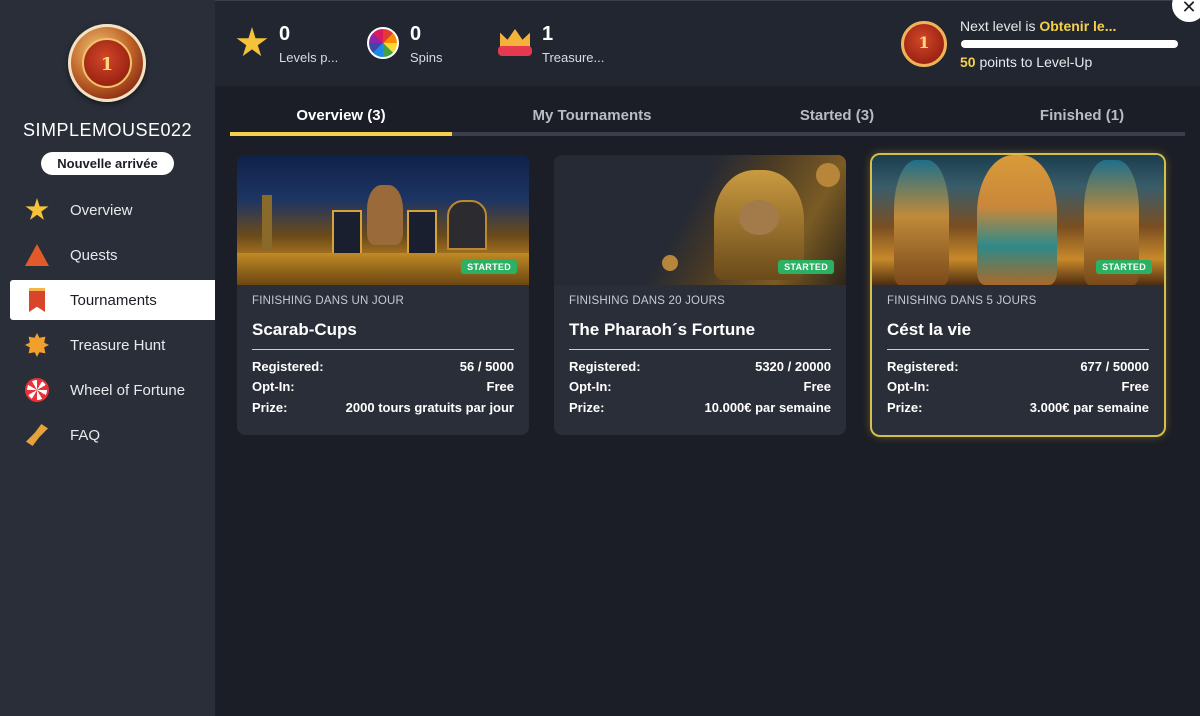 The image size is (1200, 716). Describe the element at coordinates (304, 329) in the screenshot. I see `card-title: Scarab-Cups` at that location.